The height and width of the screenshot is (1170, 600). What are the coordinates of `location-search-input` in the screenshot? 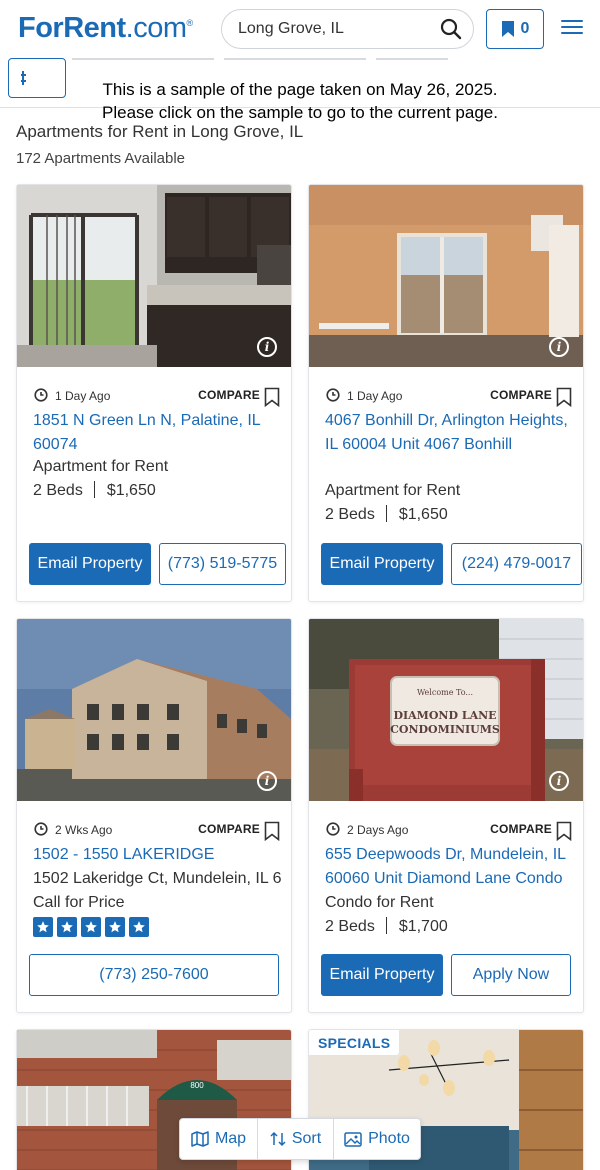 It's located at (330, 29).